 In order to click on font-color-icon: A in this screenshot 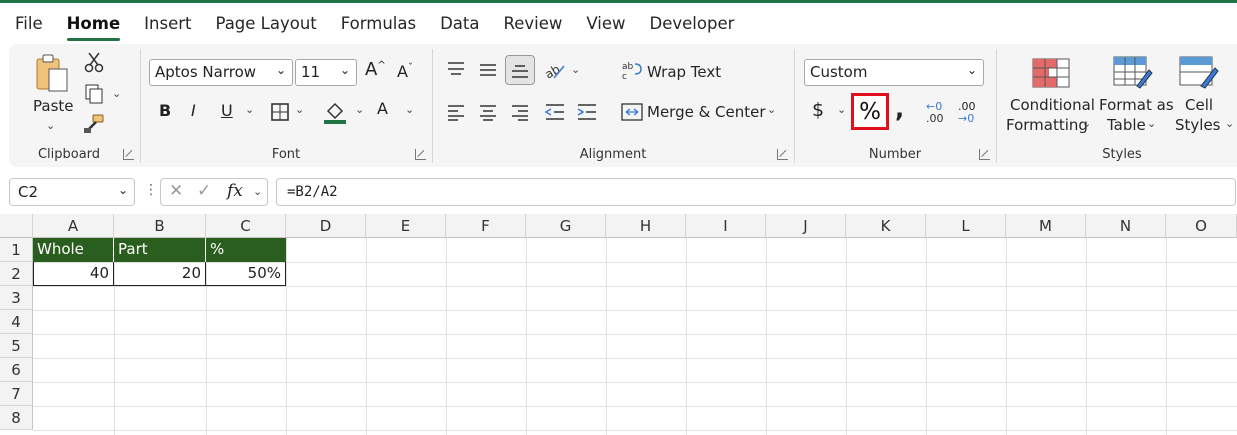, I will do `click(382, 108)`.